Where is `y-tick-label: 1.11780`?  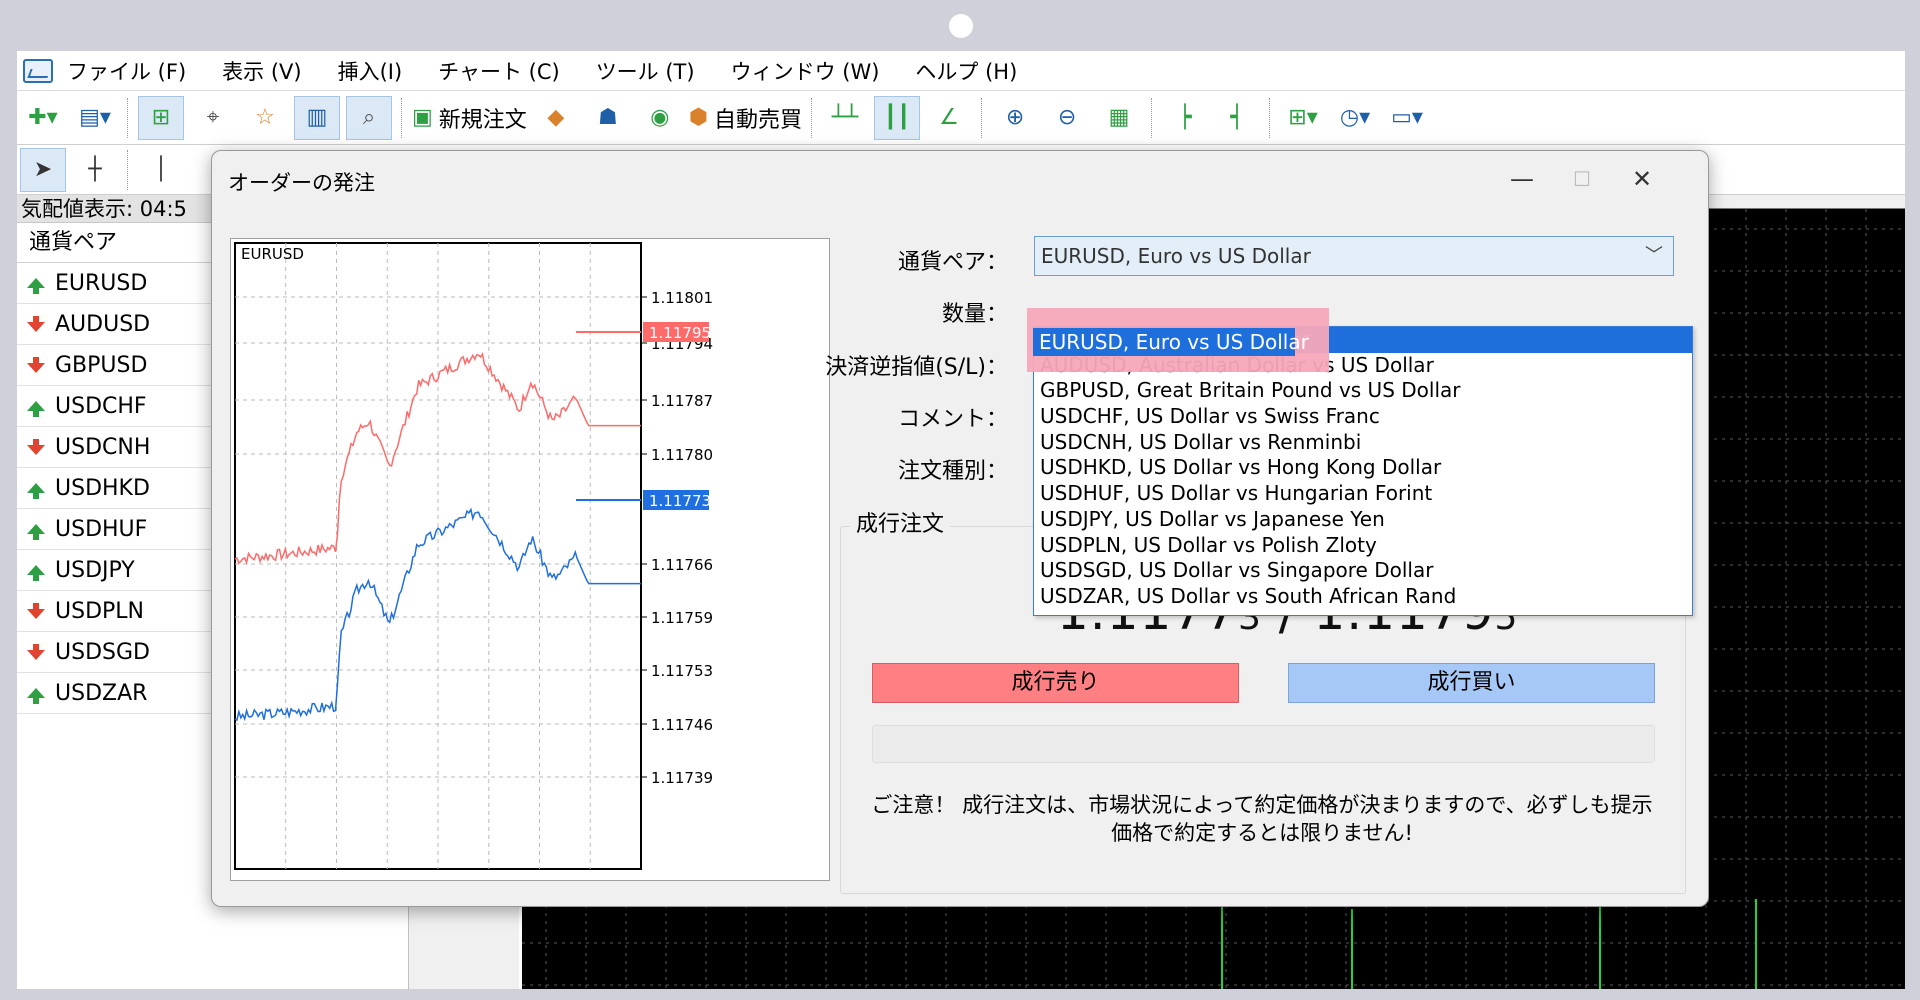
y-tick-label: 1.11780 is located at coordinates (682, 455).